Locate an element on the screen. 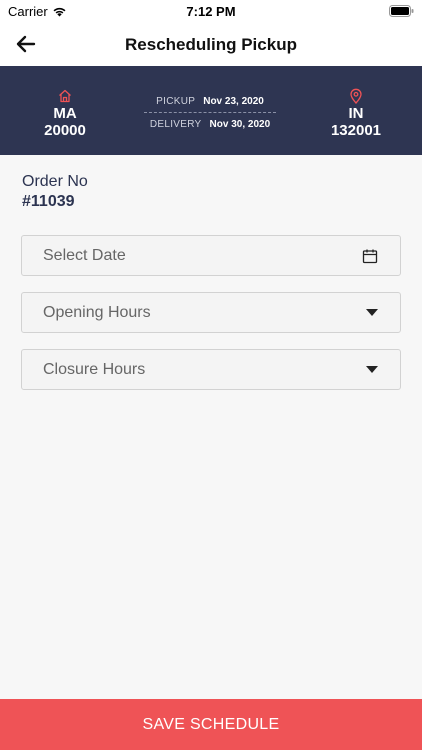  destination-location: IN 132001 is located at coordinates (356, 113).